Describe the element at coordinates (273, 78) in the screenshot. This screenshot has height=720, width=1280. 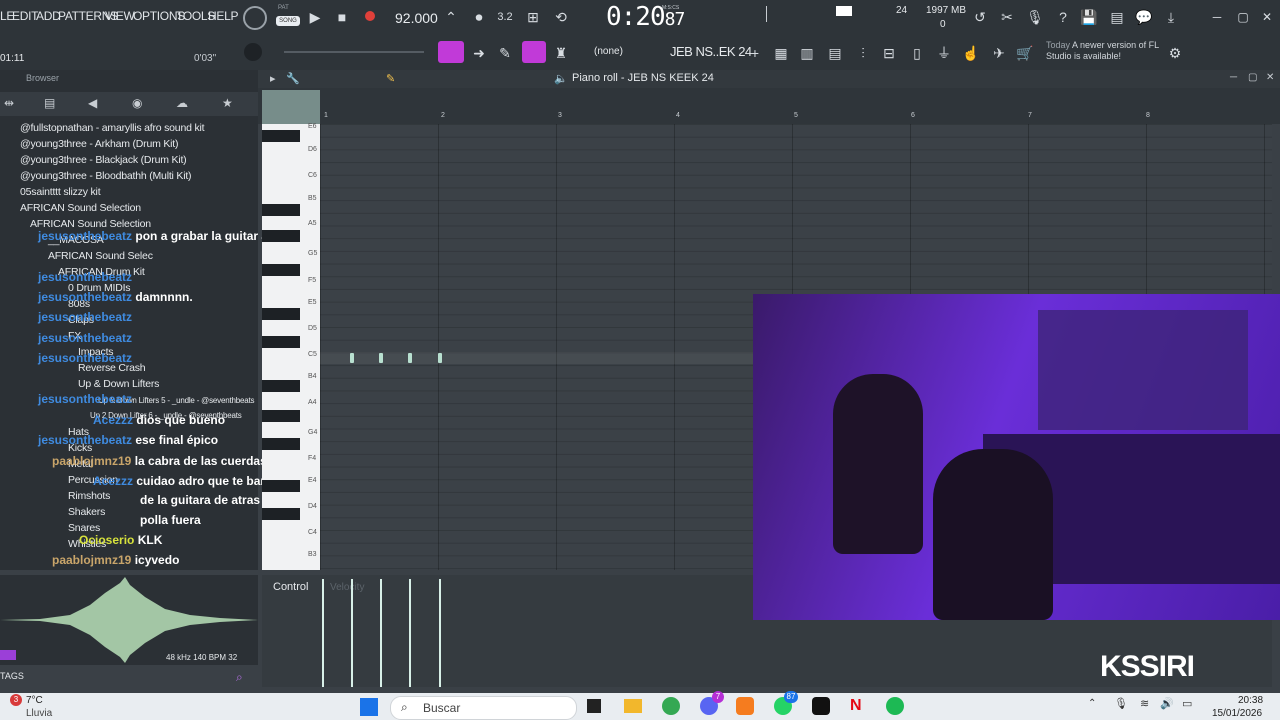
I see `tools-menu-icon: ▸` at that location.